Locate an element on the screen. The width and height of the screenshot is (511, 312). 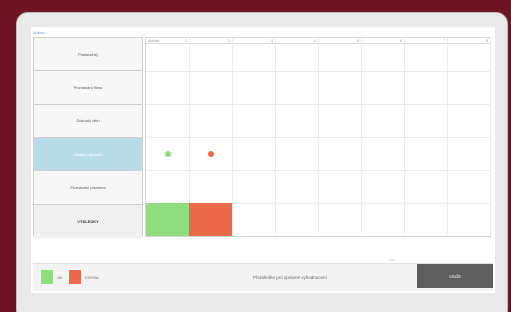
row-button-2: Poznávání filmu is located at coordinates (88, 88).